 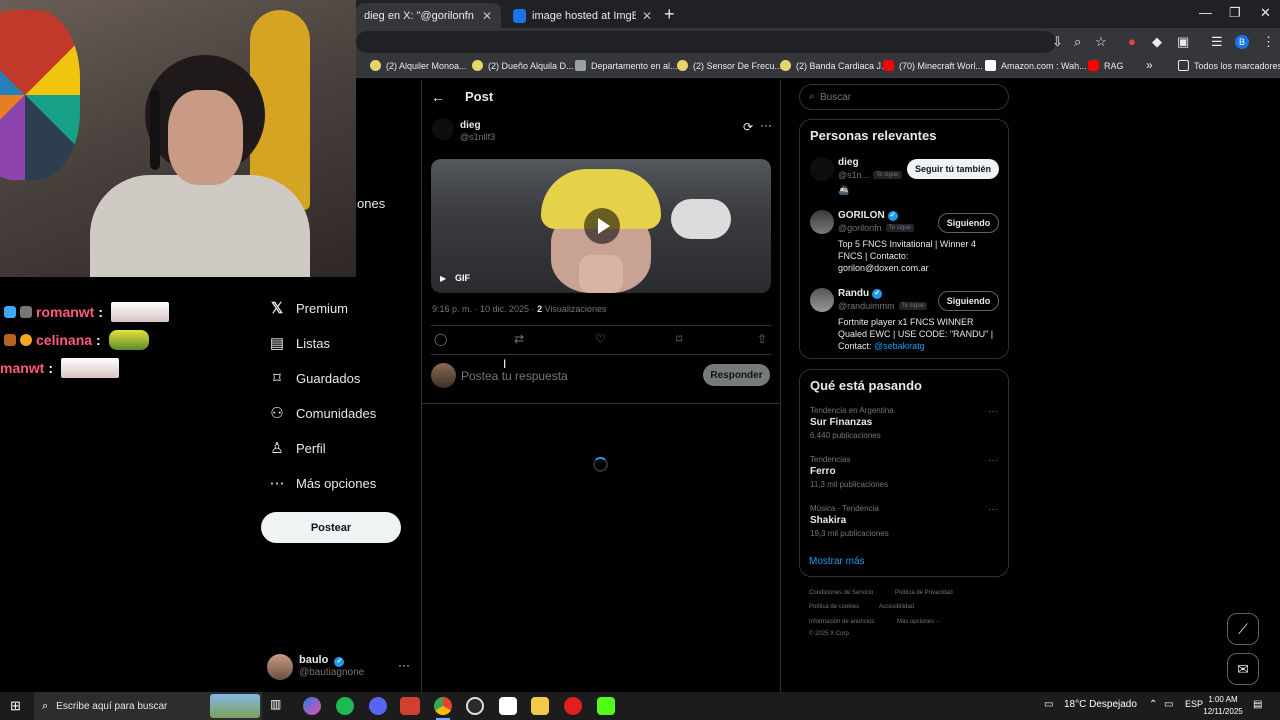 What do you see at coordinates (477, 137) in the screenshot?
I see `author-handle: @s1nllf3` at bounding box center [477, 137].